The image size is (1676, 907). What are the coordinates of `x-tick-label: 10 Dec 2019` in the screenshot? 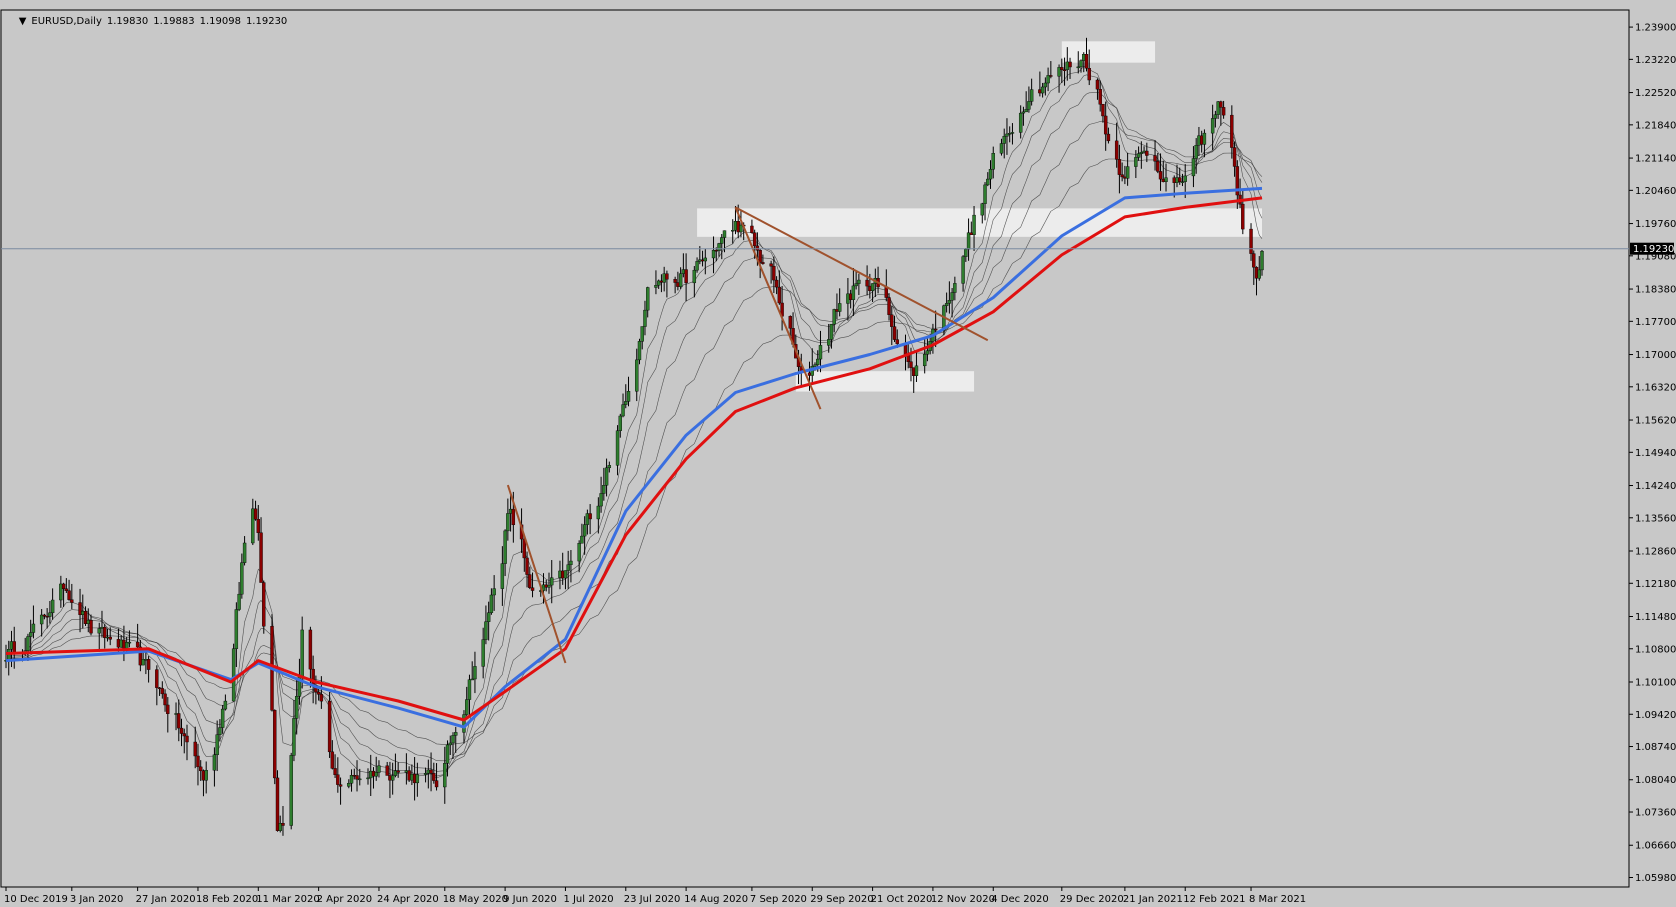 It's located at (36, 899).